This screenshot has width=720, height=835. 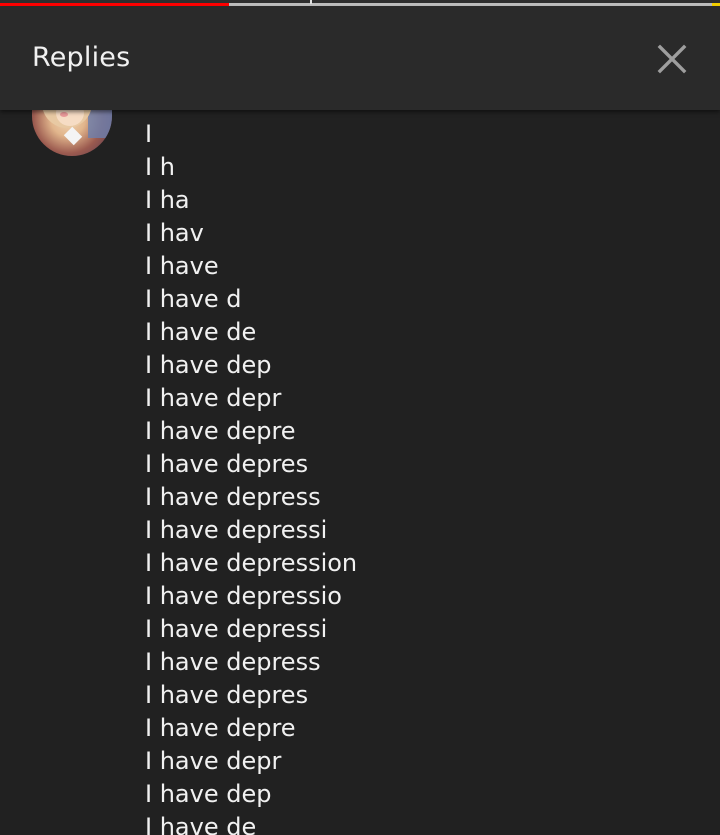 I want to click on avatar-cheek, so click(x=64, y=114).